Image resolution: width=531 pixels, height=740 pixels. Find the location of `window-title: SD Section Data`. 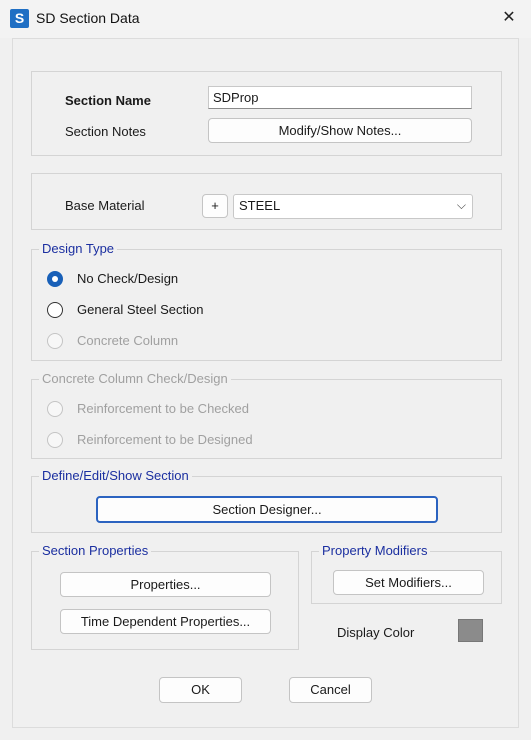

window-title: SD Section Data is located at coordinates (88, 18).